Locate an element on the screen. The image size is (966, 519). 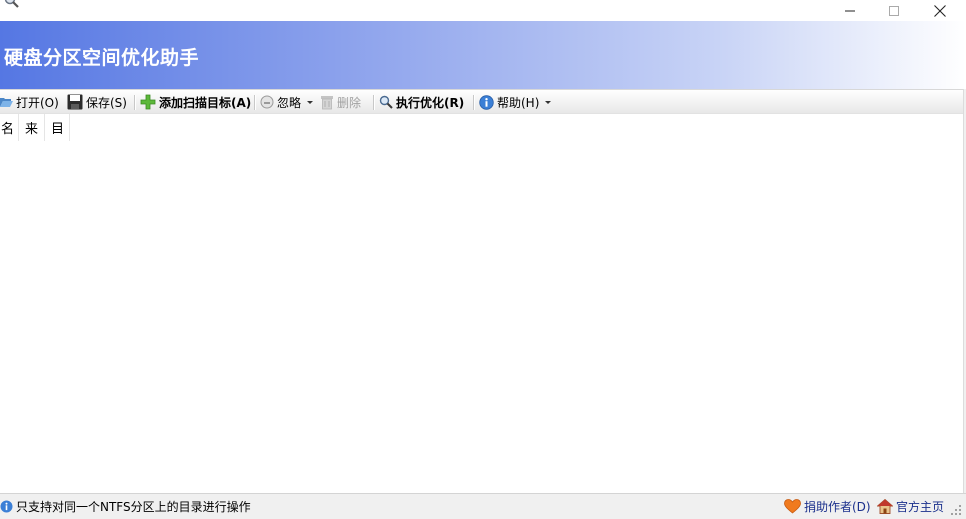
minimize-icon is located at coordinates (850, 10).